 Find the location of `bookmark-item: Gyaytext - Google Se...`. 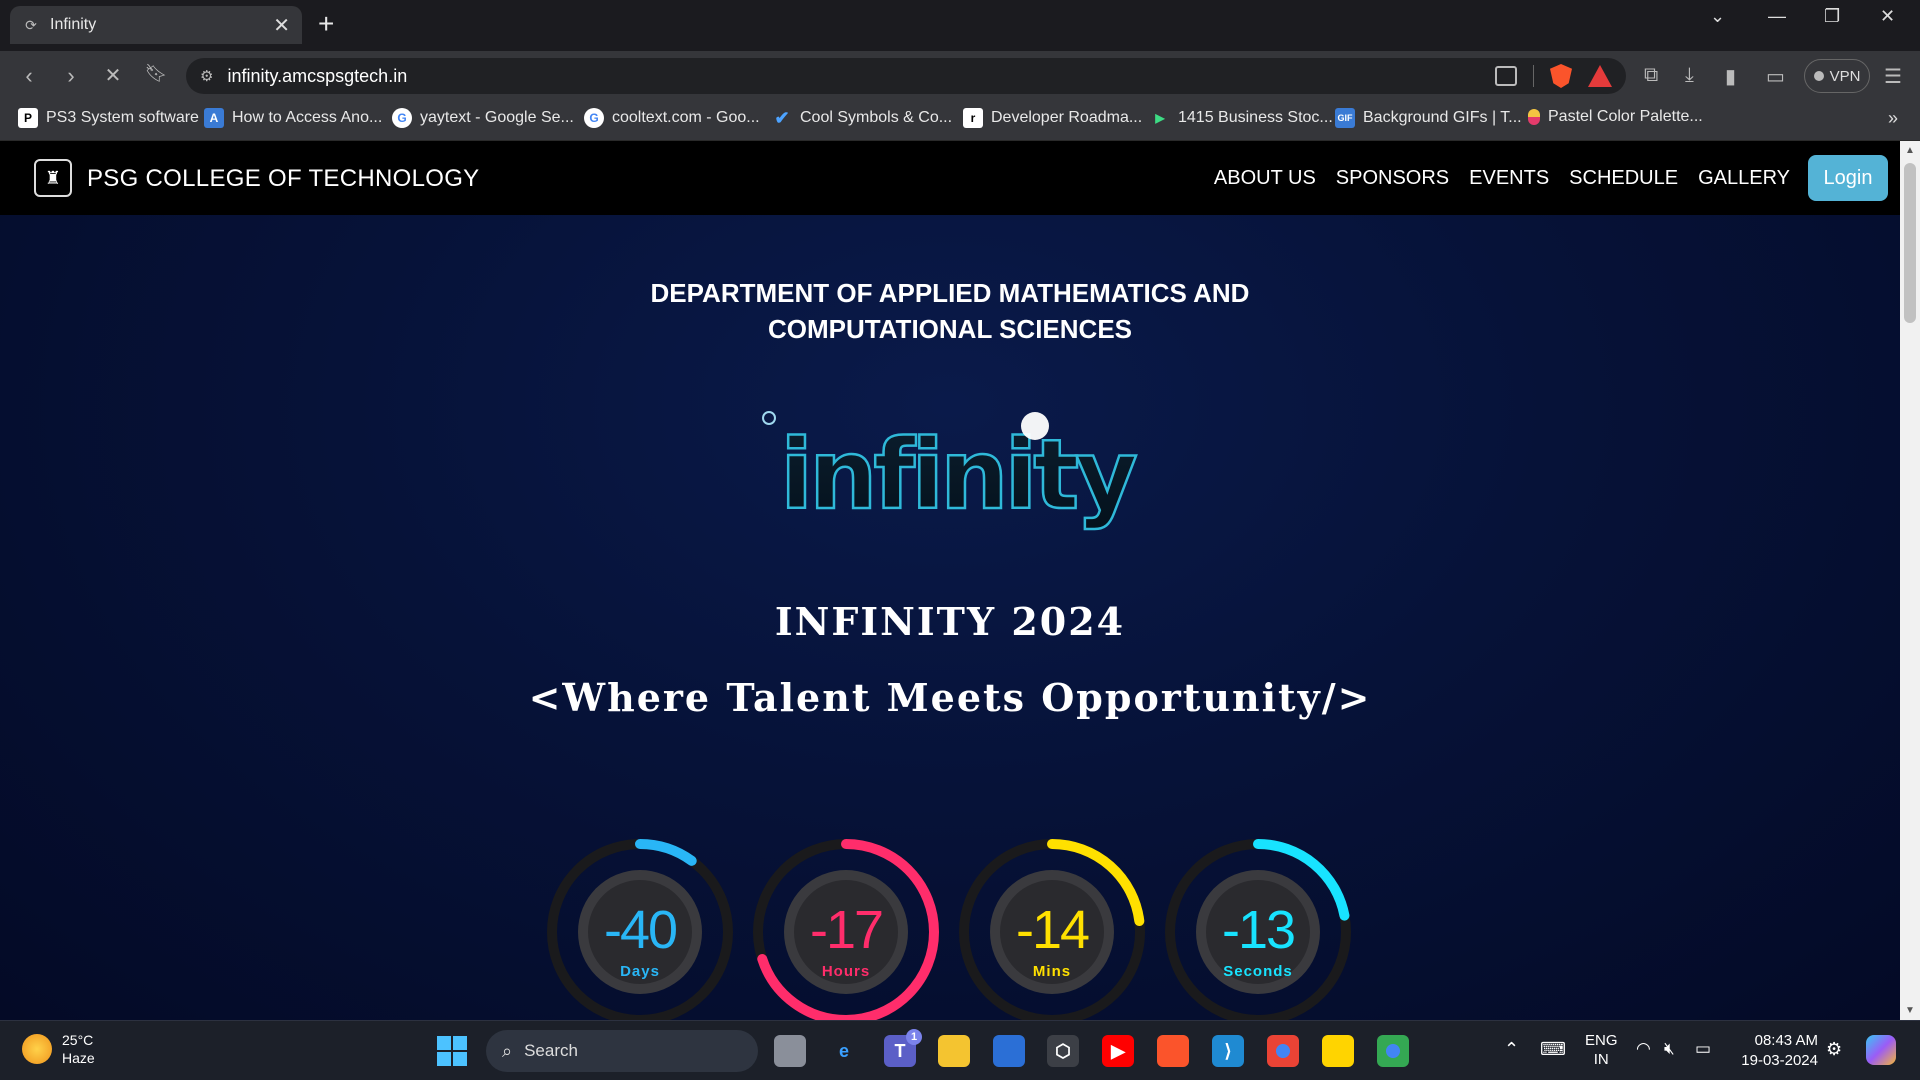

bookmark-item: Gyaytext - Google Se... is located at coordinates (483, 118).